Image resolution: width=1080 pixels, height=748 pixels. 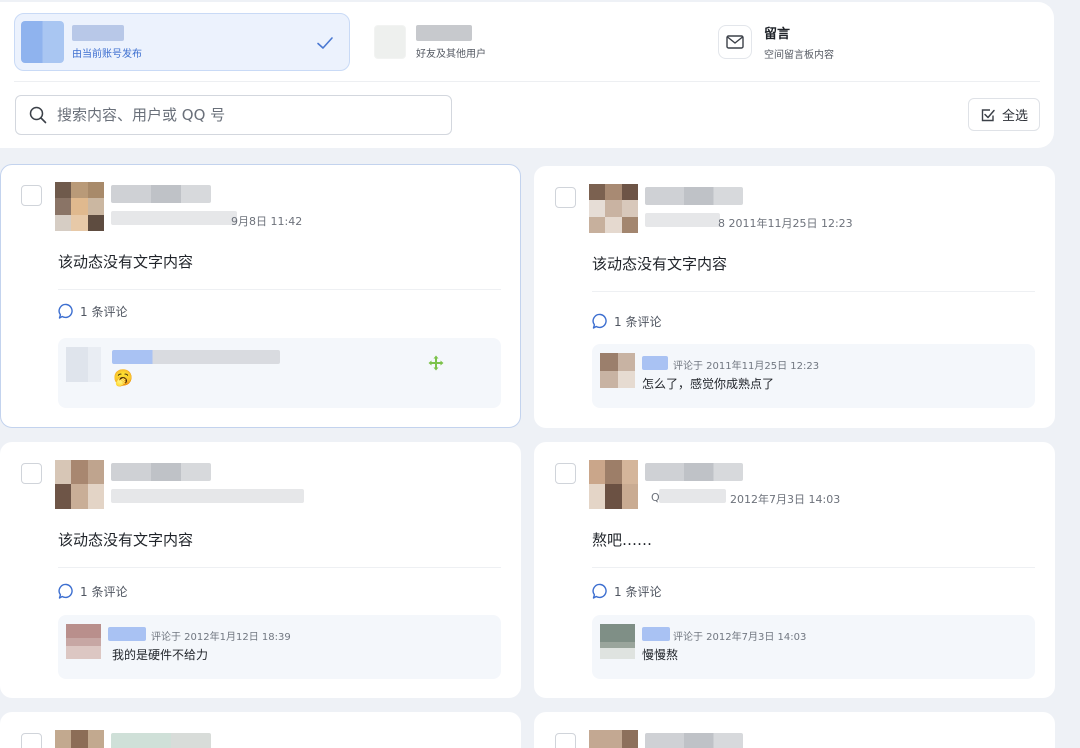 What do you see at coordinates (451, 54) in the screenshot?
I see `tab-friends-subtitle: 好友及其他用户` at bounding box center [451, 54].